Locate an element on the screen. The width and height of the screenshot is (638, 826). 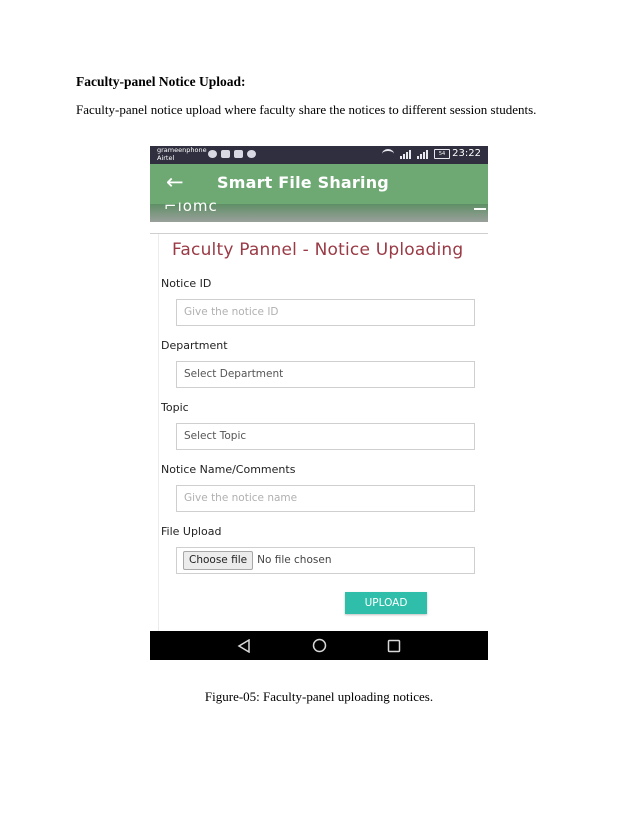
notice-id-label: Notice ID is located at coordinates (186, 283).